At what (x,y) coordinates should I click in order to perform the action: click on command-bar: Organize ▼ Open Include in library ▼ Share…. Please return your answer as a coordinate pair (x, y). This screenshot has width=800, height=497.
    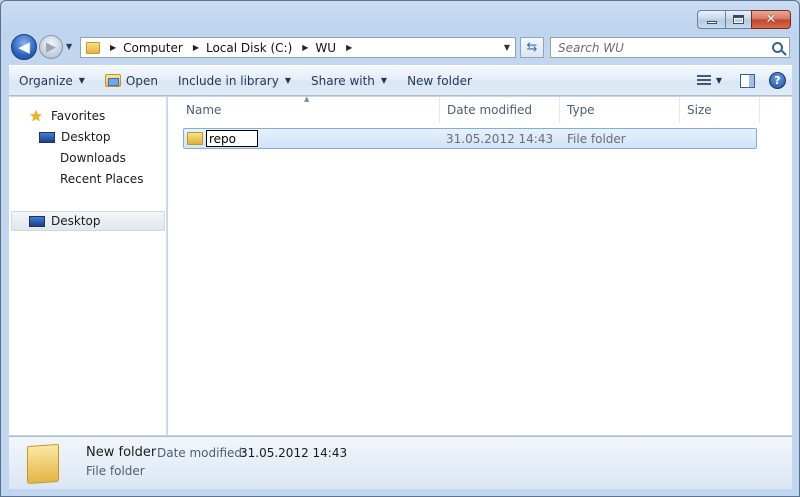
    Looking at the image, I should click on (400, 80).